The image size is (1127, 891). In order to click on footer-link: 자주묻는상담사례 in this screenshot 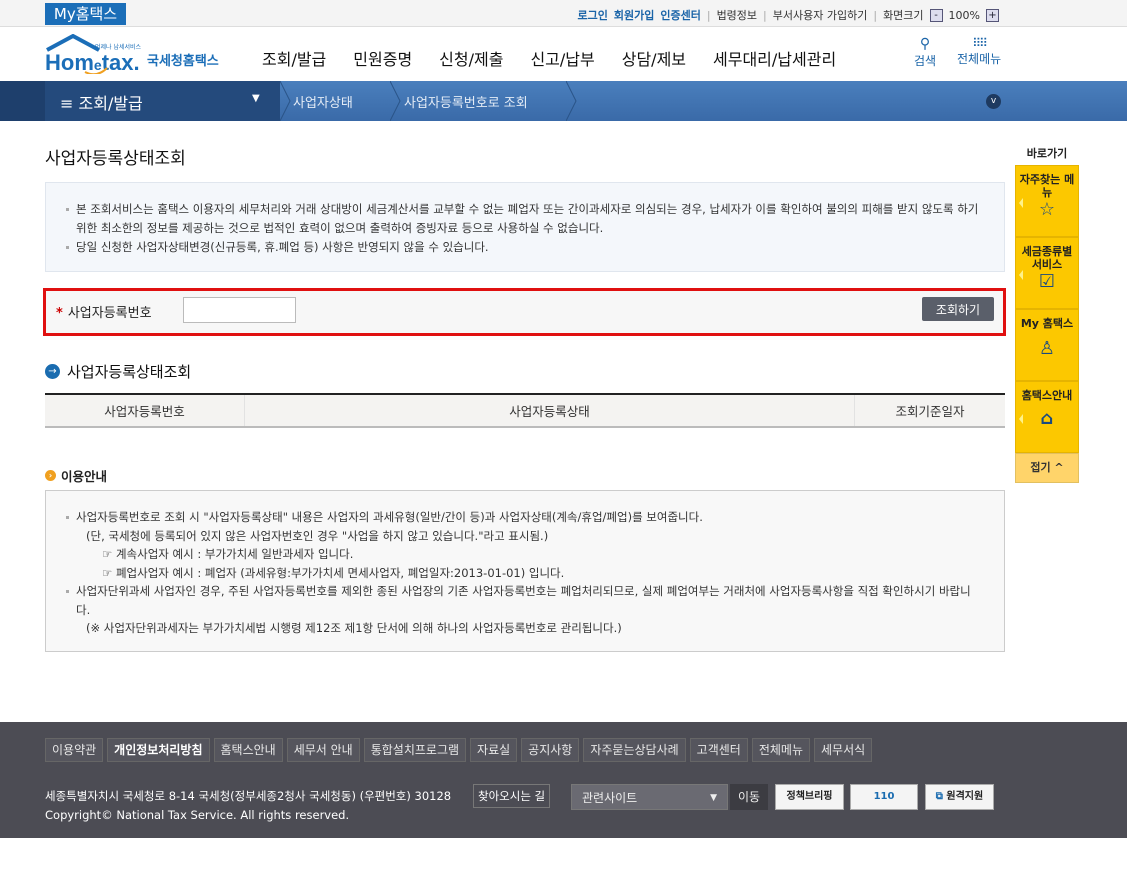, I will do `click(634, 750)`.